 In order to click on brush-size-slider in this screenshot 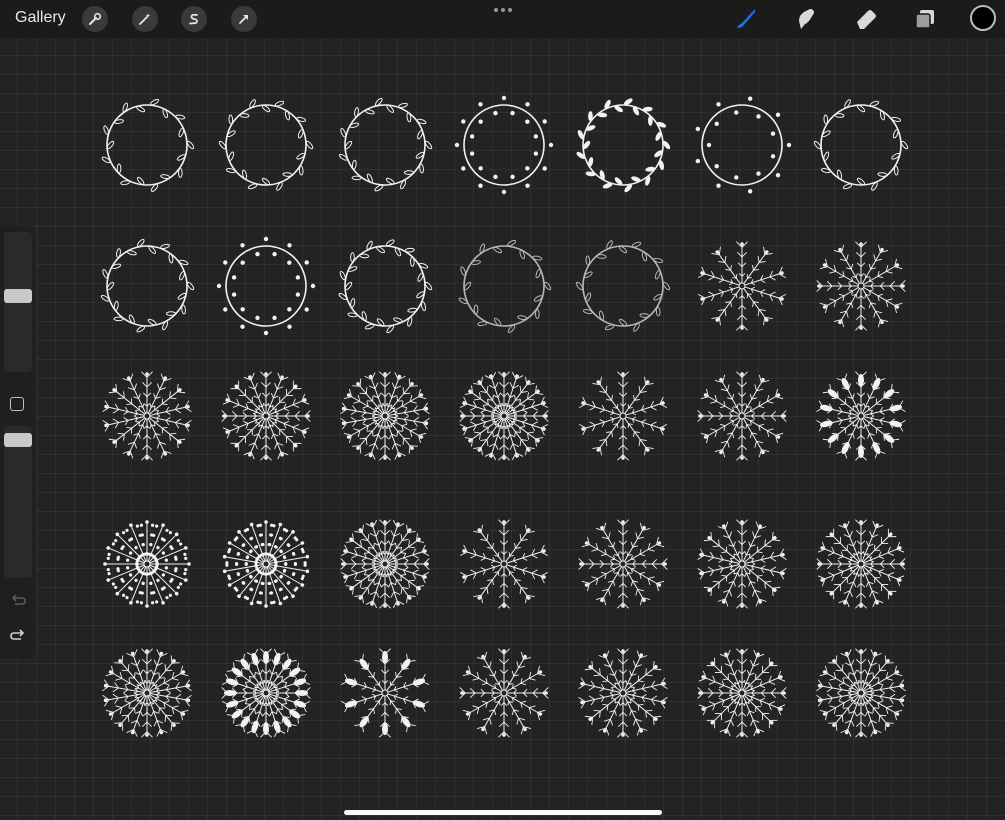, I will do `click(18, 302)`.